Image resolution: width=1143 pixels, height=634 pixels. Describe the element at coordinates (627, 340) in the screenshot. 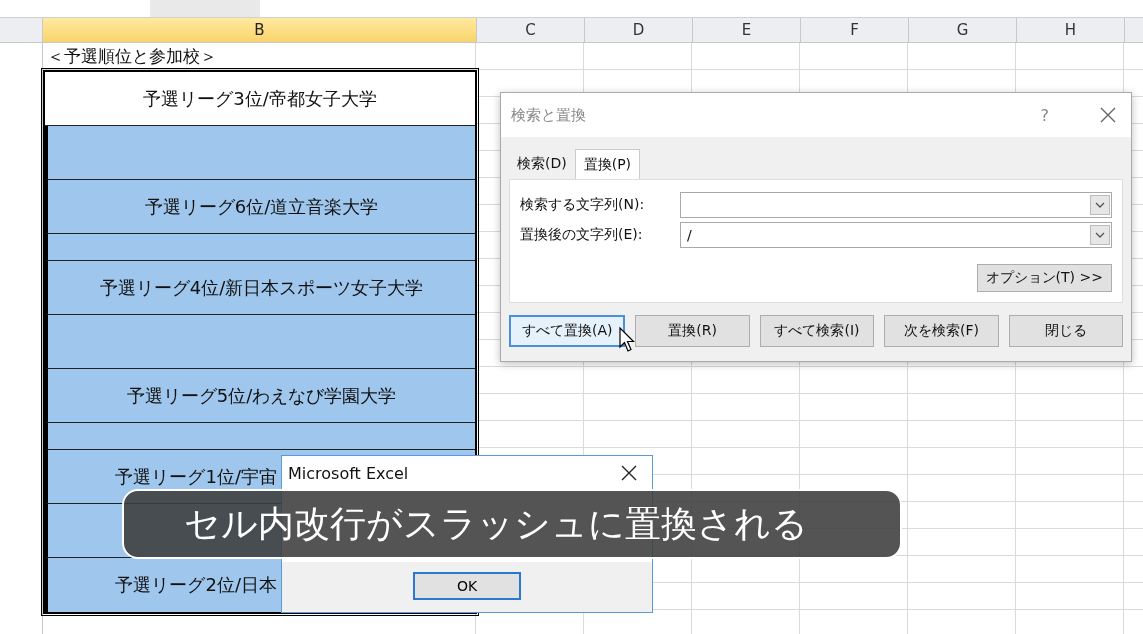

I see `cursor-icon` at that location.